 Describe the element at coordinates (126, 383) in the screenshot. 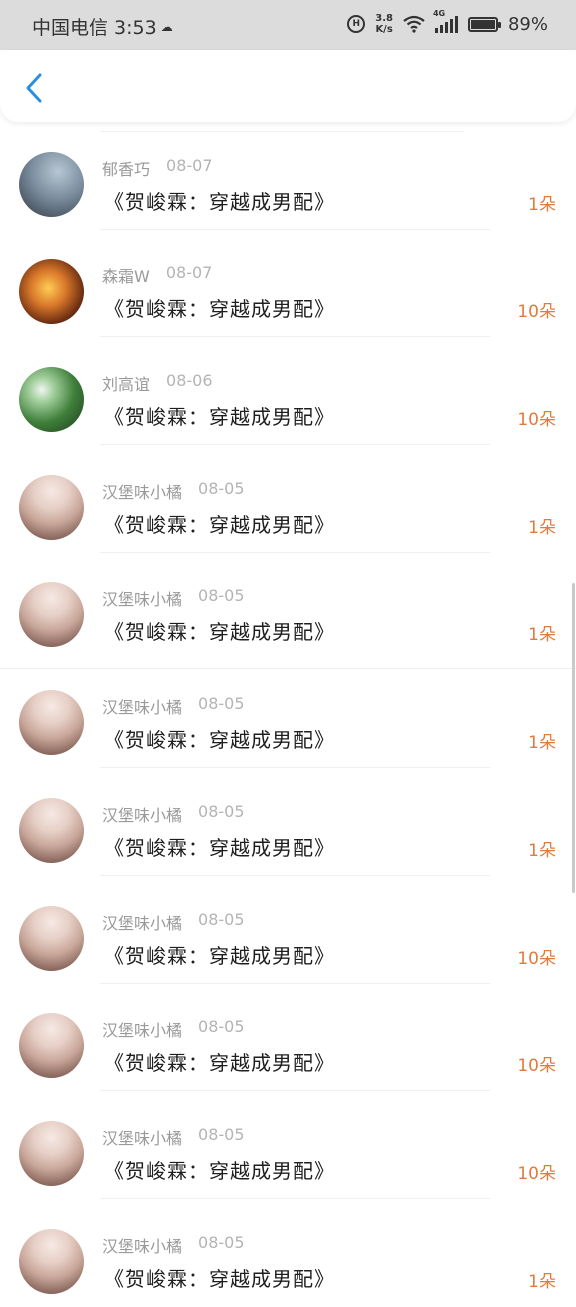

I see `user-name: 刘高谊` at that location.